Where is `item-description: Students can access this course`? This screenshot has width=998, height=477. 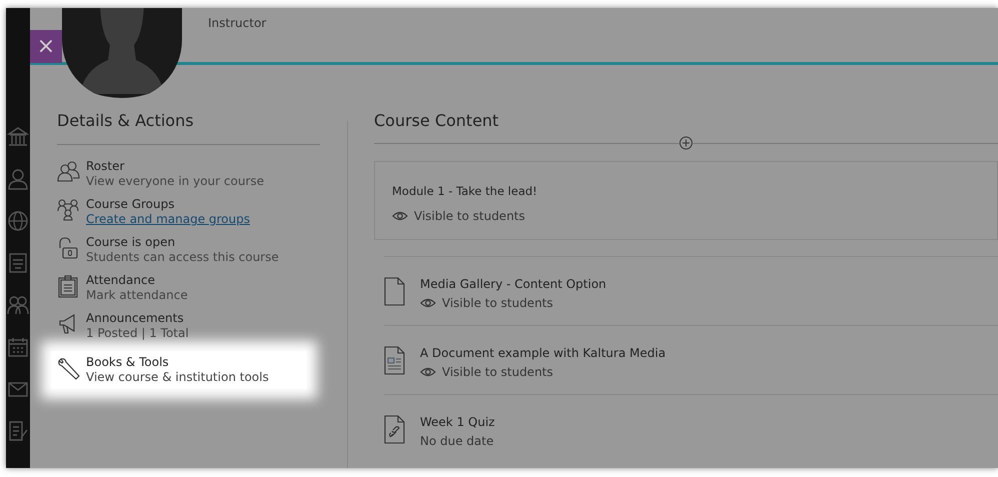
item-description: Students can access this course is located at coordinates (182, 257).